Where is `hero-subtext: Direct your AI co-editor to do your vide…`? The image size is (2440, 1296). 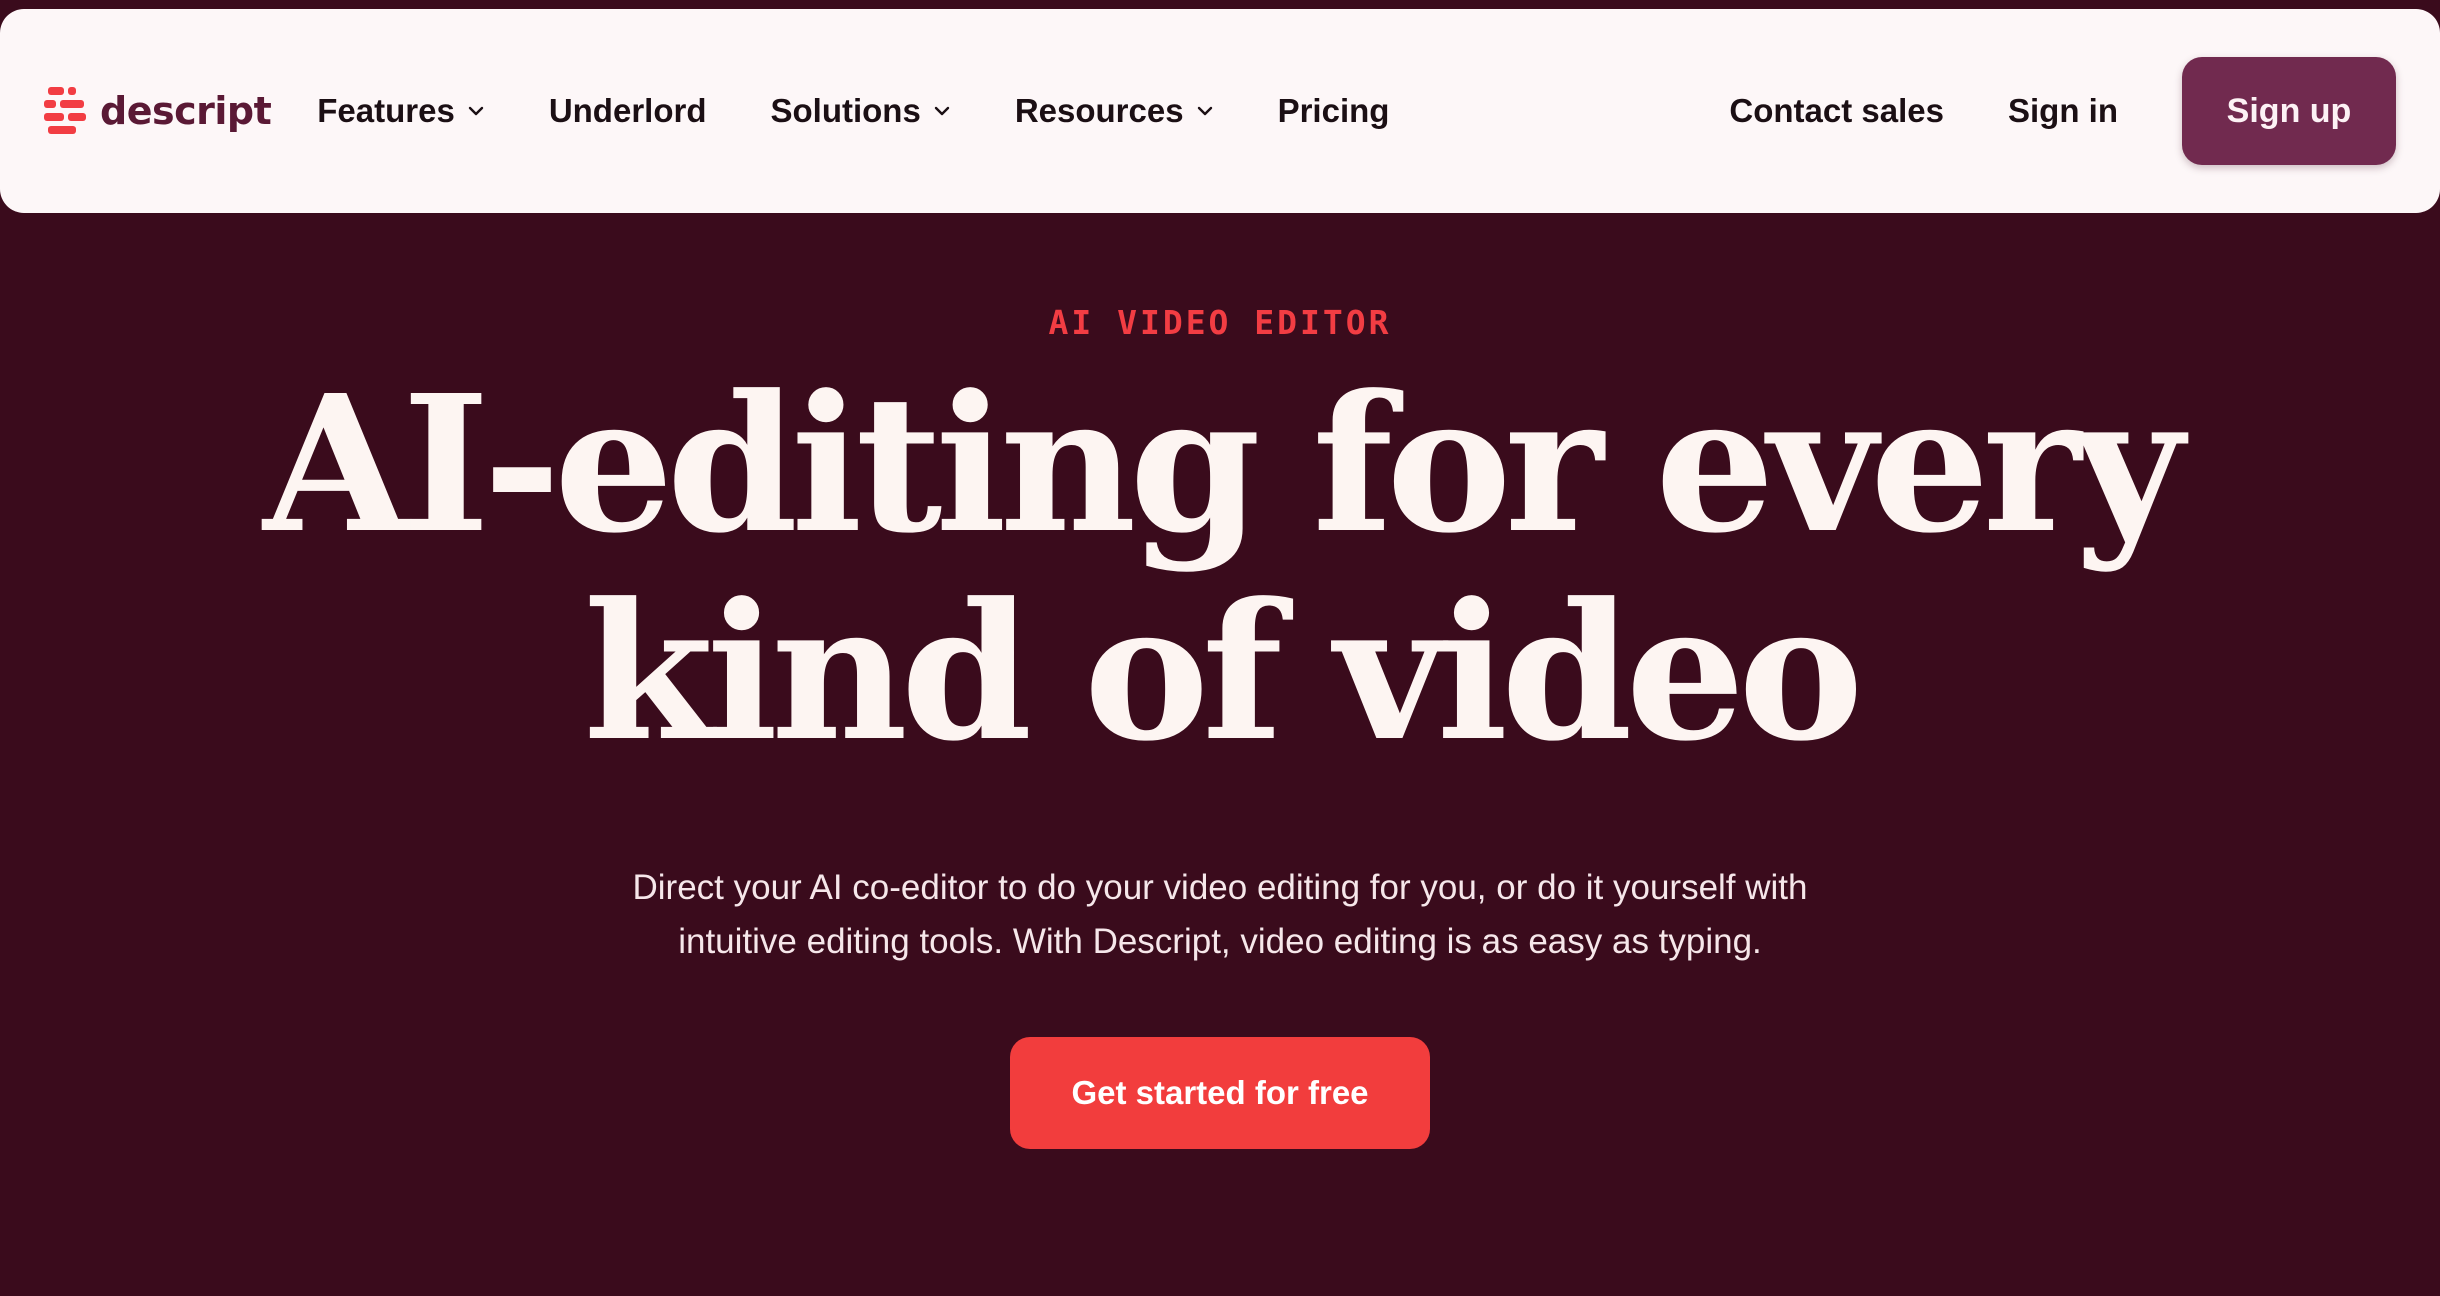 hero-subtext: Direct your AI co-editor to do your vide… is located at coordinates (1220, 915).